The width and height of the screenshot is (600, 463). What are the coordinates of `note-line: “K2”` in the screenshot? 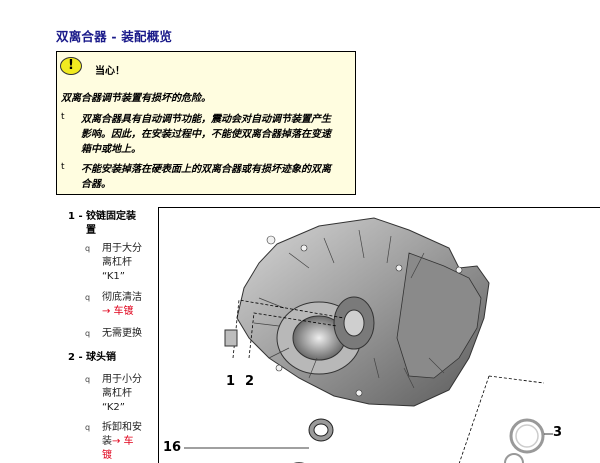 It's located at (113, 407).